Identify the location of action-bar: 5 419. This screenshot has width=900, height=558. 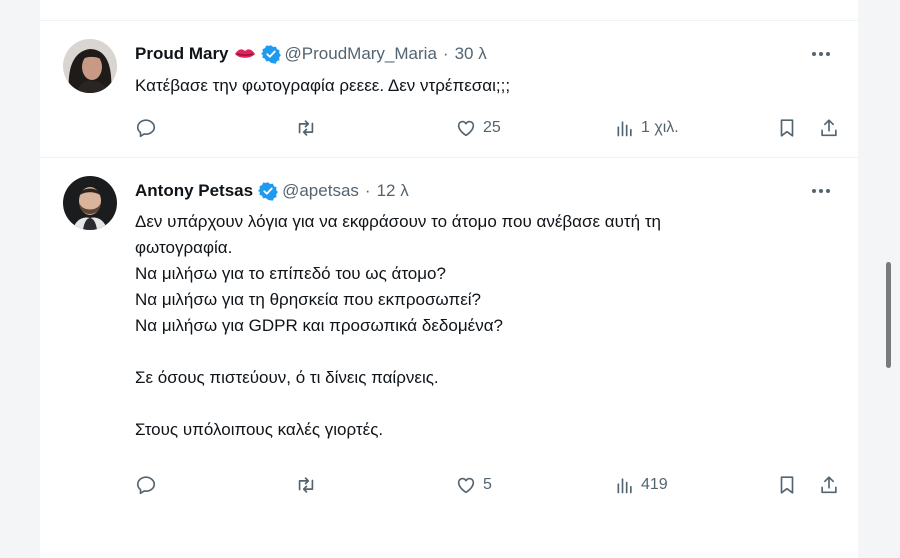
(486, 485).